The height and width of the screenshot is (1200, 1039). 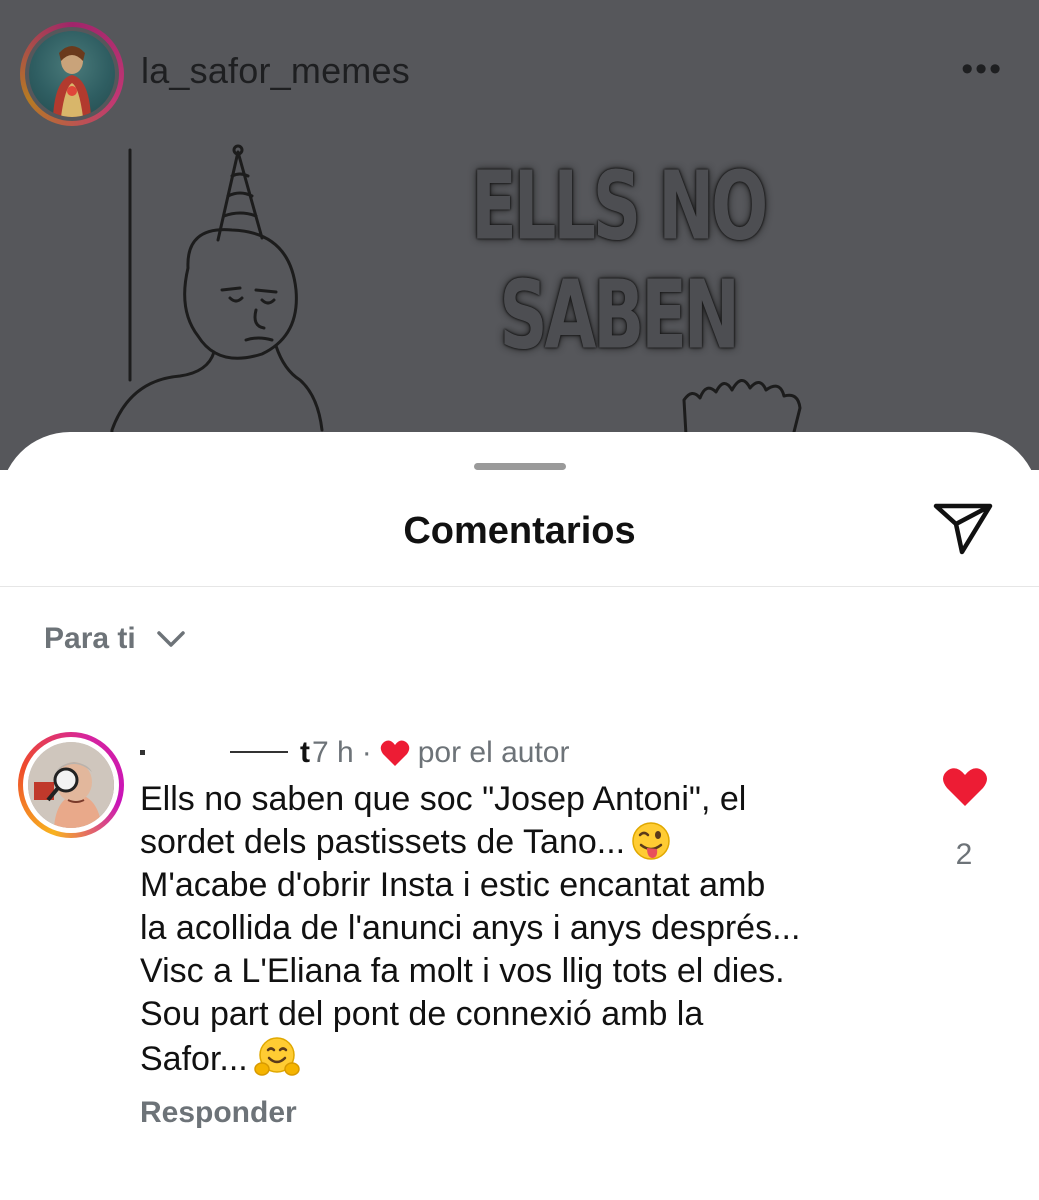 I want to click on comment-line: Sou part del pont de connexió amb la, so click(x=422, y=1014).